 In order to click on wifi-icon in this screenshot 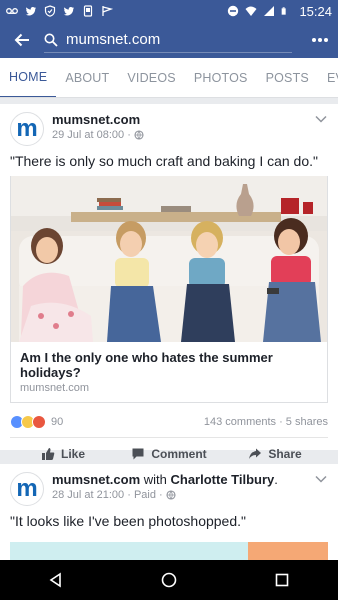, I will do `click(251, 11)`.